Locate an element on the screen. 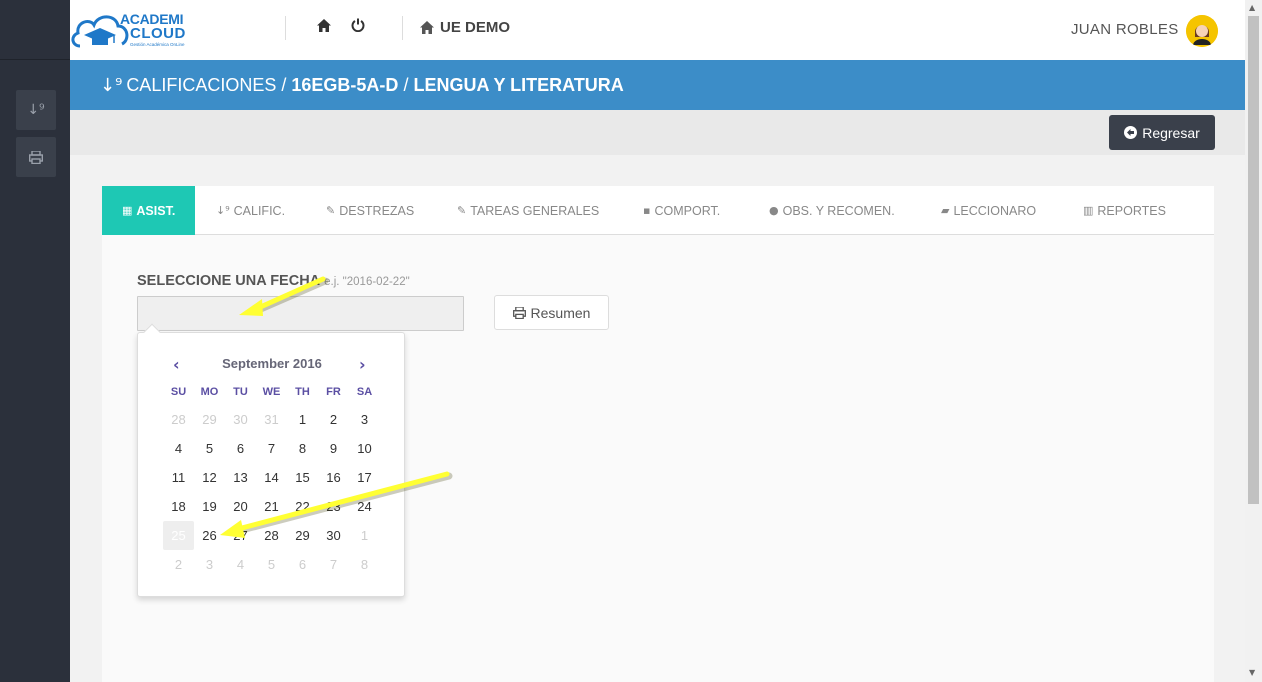  datepicker-day: 18 is located at coordinates (178, 506).